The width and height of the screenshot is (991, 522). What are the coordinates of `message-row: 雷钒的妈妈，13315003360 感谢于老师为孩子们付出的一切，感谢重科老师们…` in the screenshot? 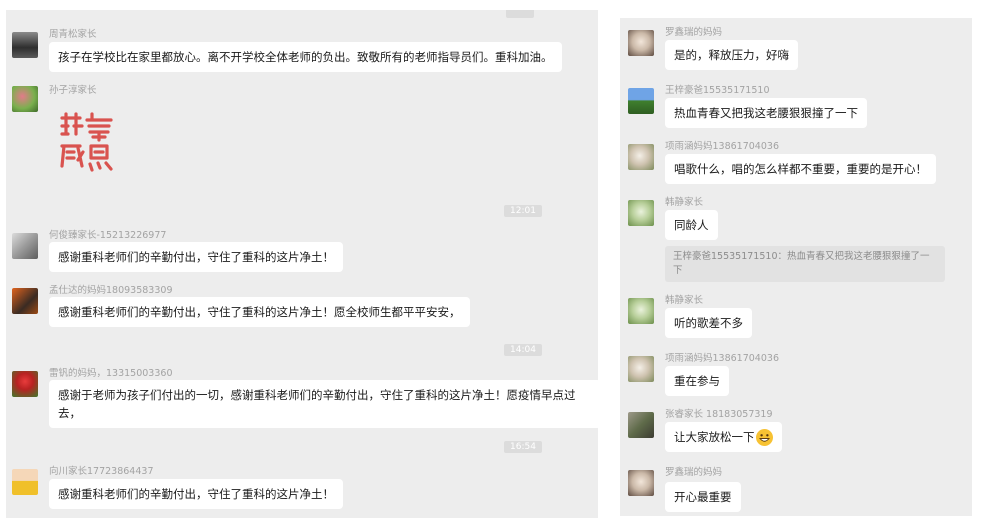 It's located at (305, 398).